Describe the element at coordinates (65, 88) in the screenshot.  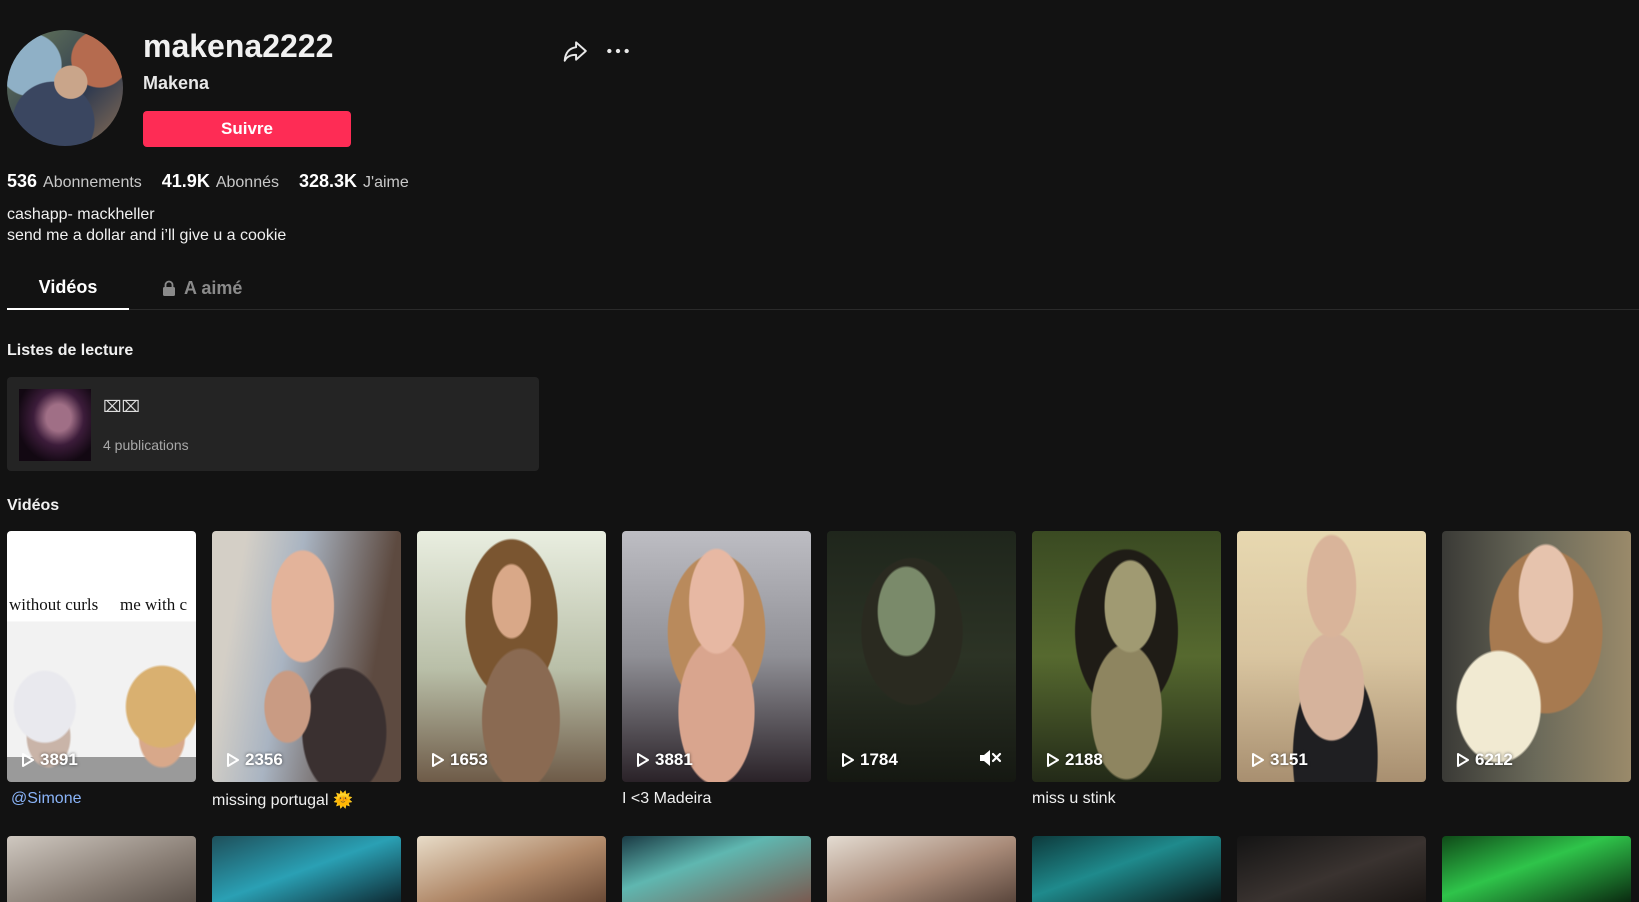
I see `avatar` at that location.